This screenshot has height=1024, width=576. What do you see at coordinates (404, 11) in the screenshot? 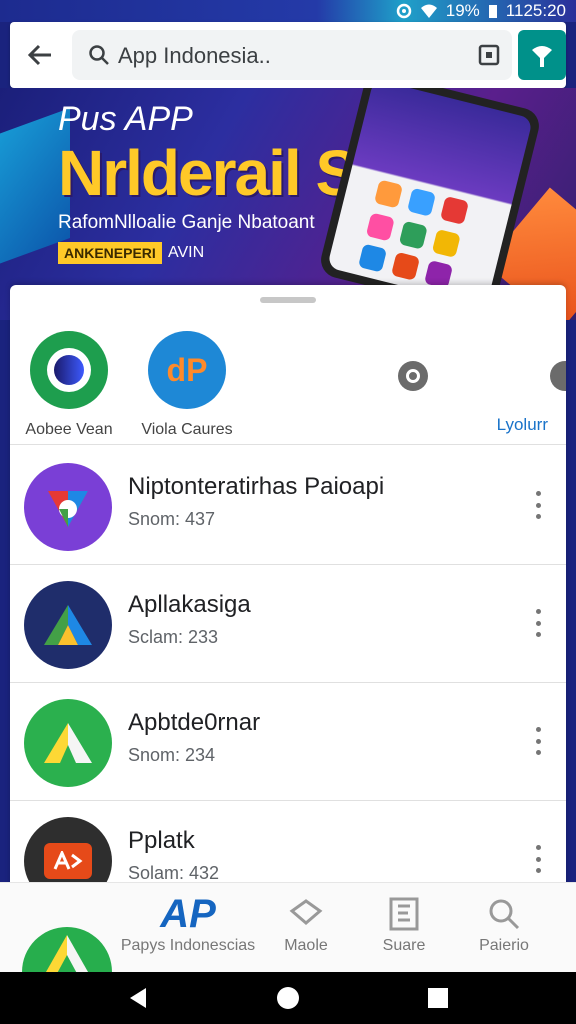
I see `location-icon` at bounding box center [404, 11].